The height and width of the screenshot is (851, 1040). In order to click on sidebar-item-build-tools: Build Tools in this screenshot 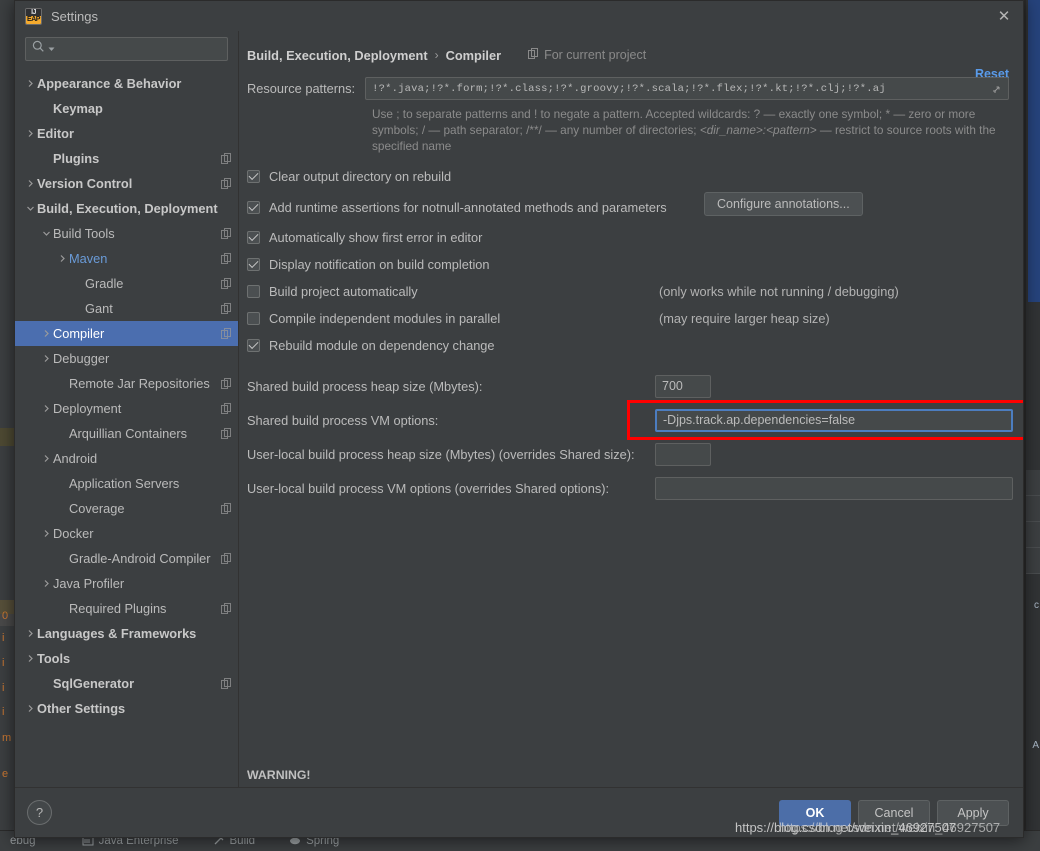, I will do `click(126, 233)`.